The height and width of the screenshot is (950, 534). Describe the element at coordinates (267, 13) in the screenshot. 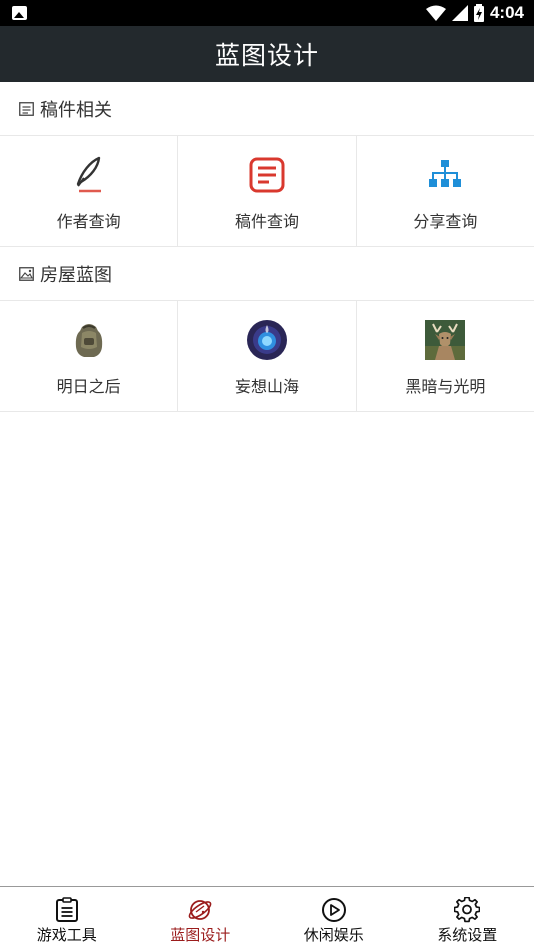

I see `status-bar: 4:04` at that location.